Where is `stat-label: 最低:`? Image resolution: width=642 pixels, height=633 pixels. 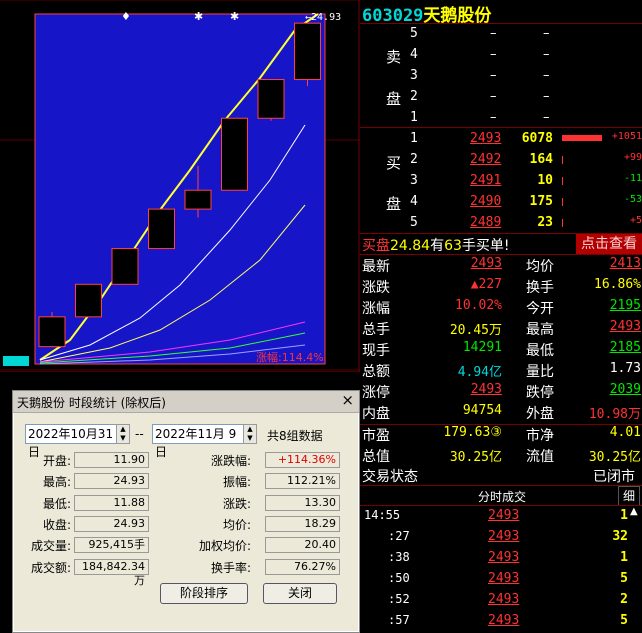
stat-label: 最低: is located at coordinates (56, 503).